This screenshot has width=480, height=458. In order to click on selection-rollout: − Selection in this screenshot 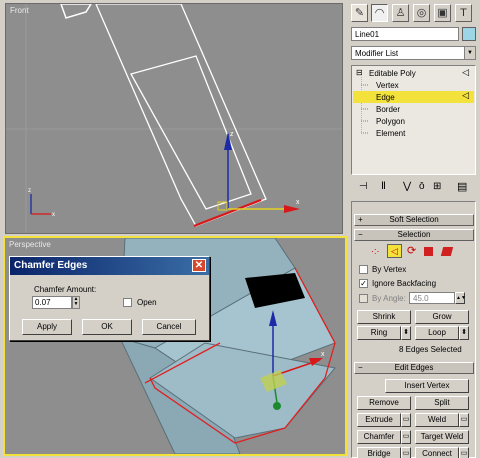, I will do `click(414, 235)`.